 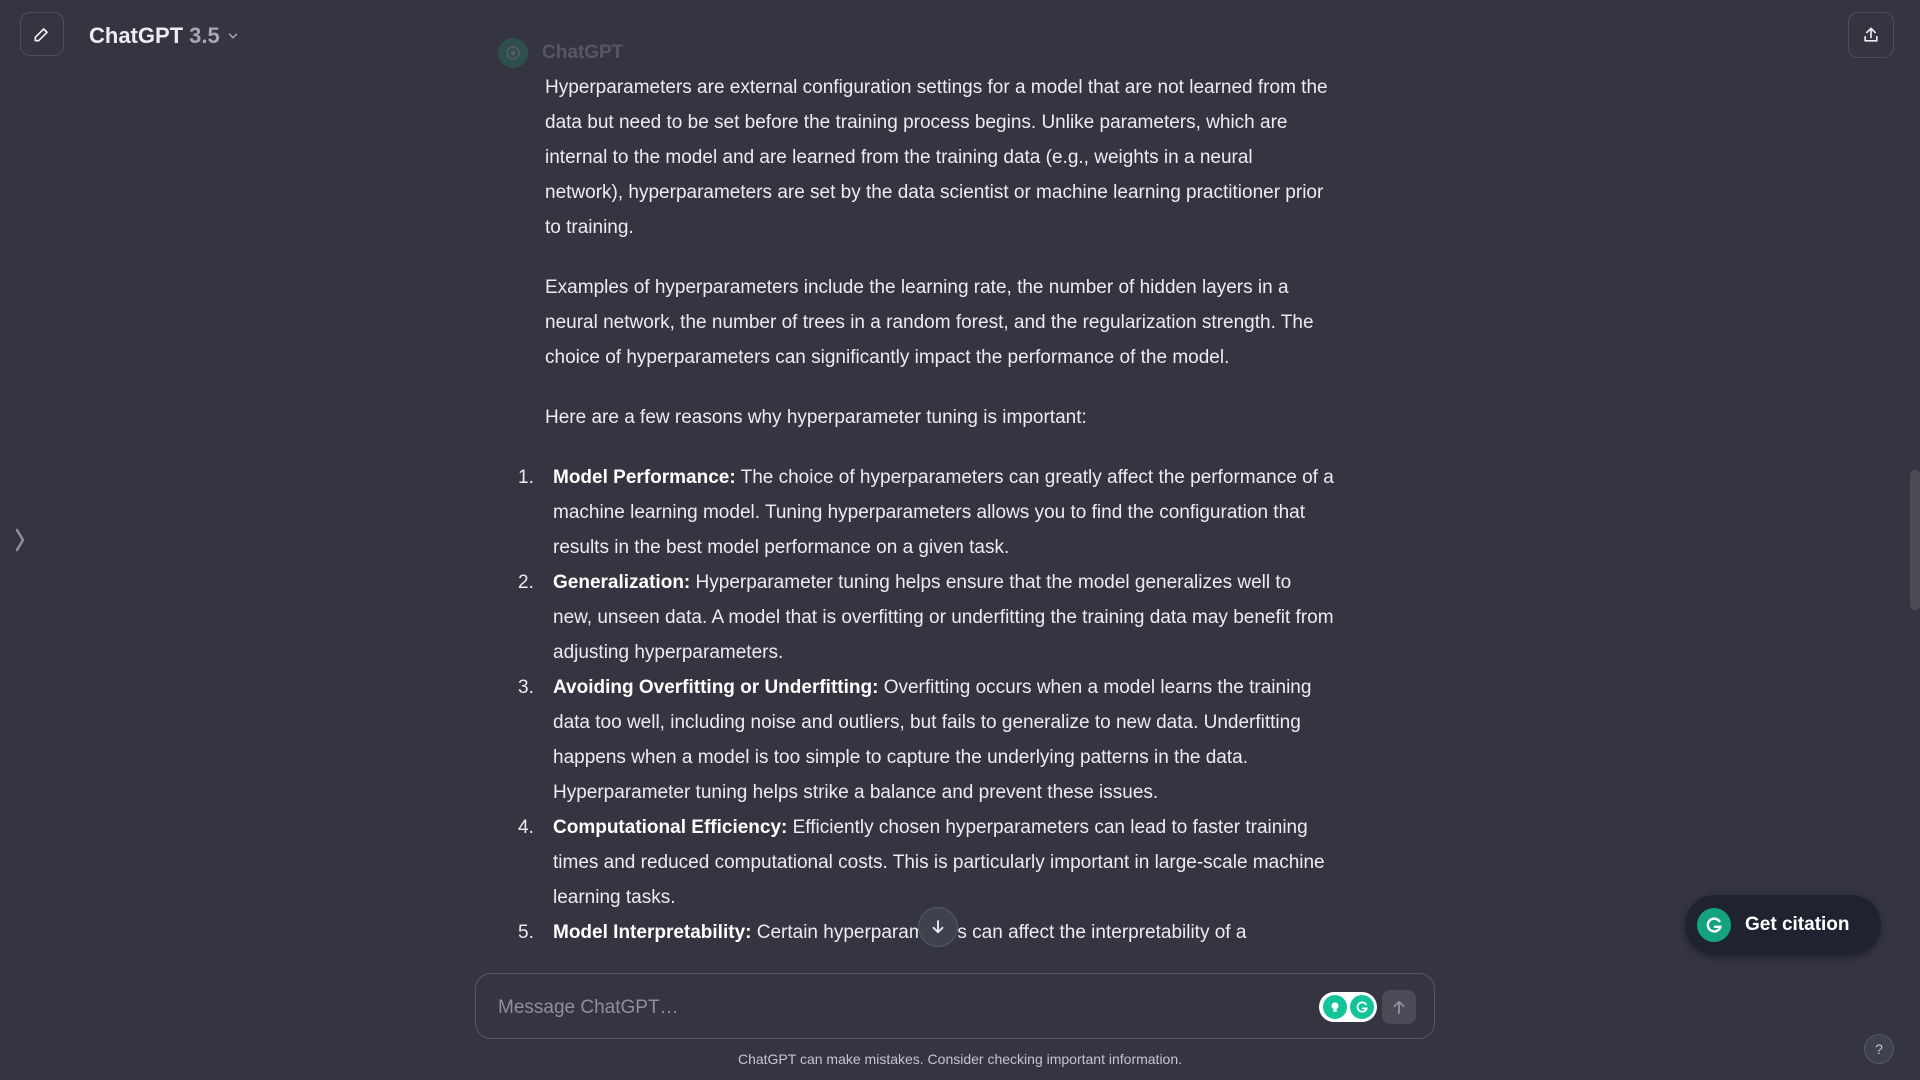 What do you see at coordinates (888, 1008) in the screenshot?
I see `message-input` at bounding box center [888, 1008].